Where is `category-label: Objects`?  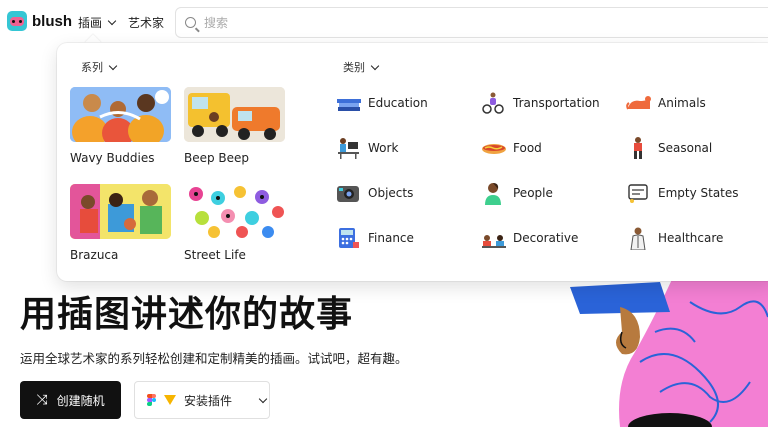 category-label: Objects is located at coordinates (391, 193).